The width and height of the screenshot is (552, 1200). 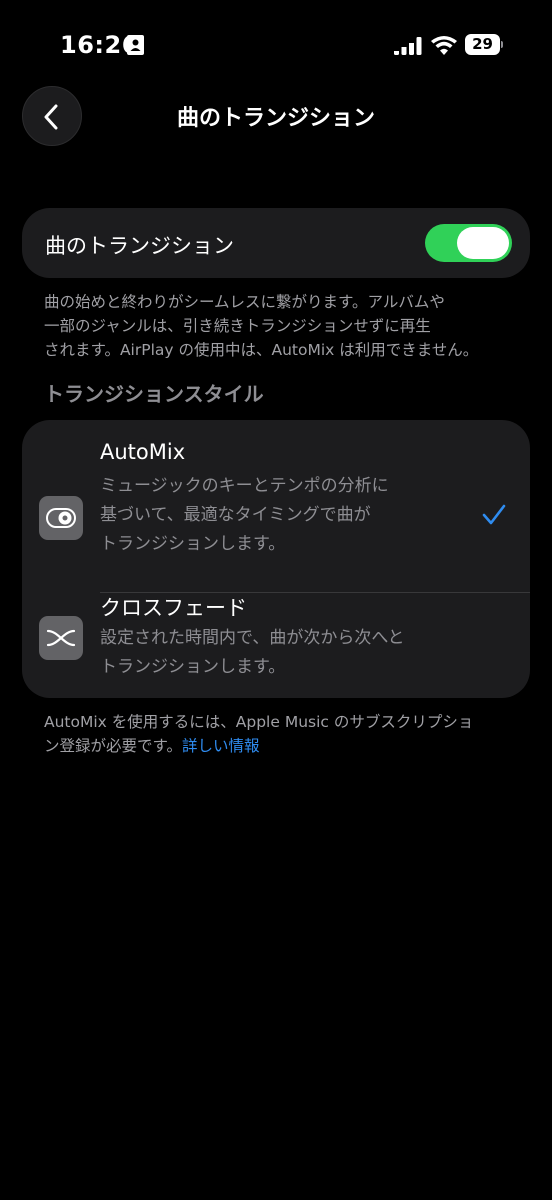 I want to click on option-description: 設定された時間内で、曲が次から次へと トランジションします。, so click(x=270, y=653).